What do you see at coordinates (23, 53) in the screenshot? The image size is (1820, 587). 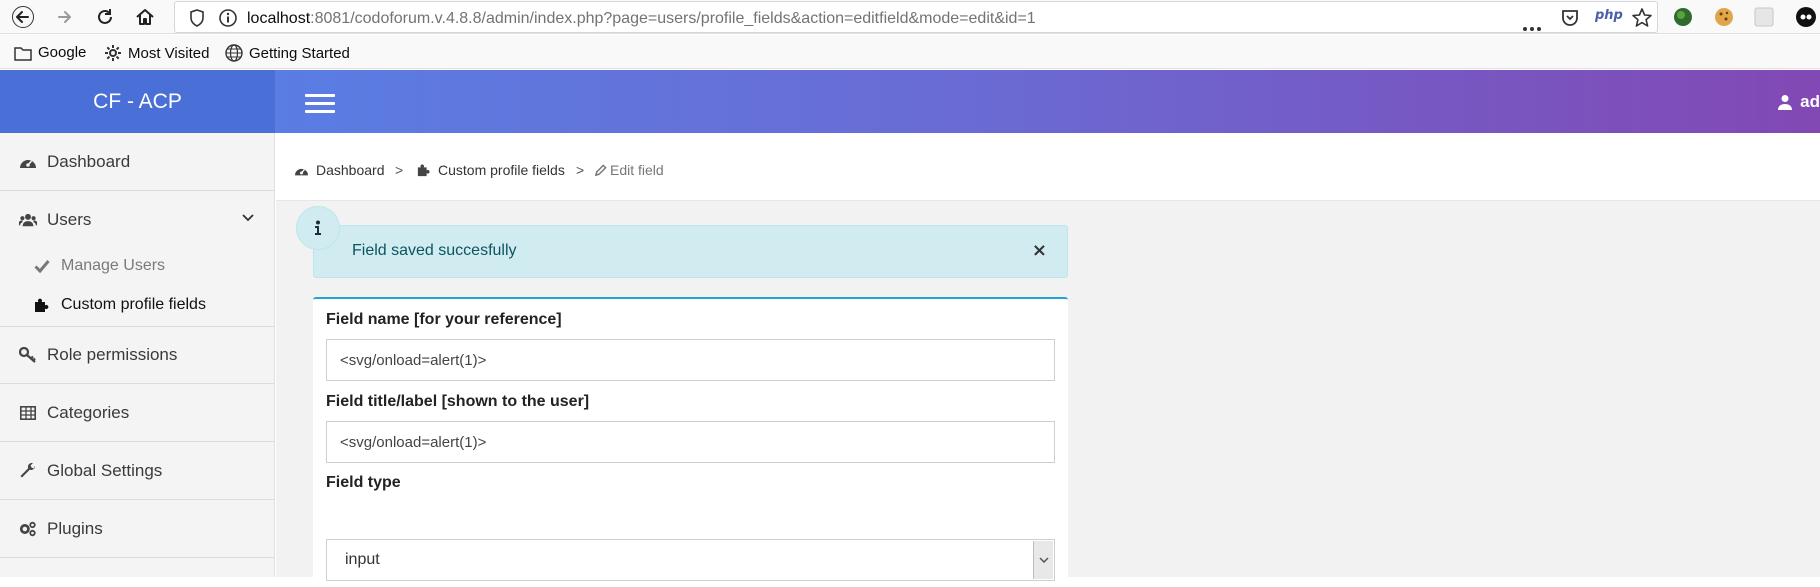 I see `folder-icon` at bounding box center [23, 53].